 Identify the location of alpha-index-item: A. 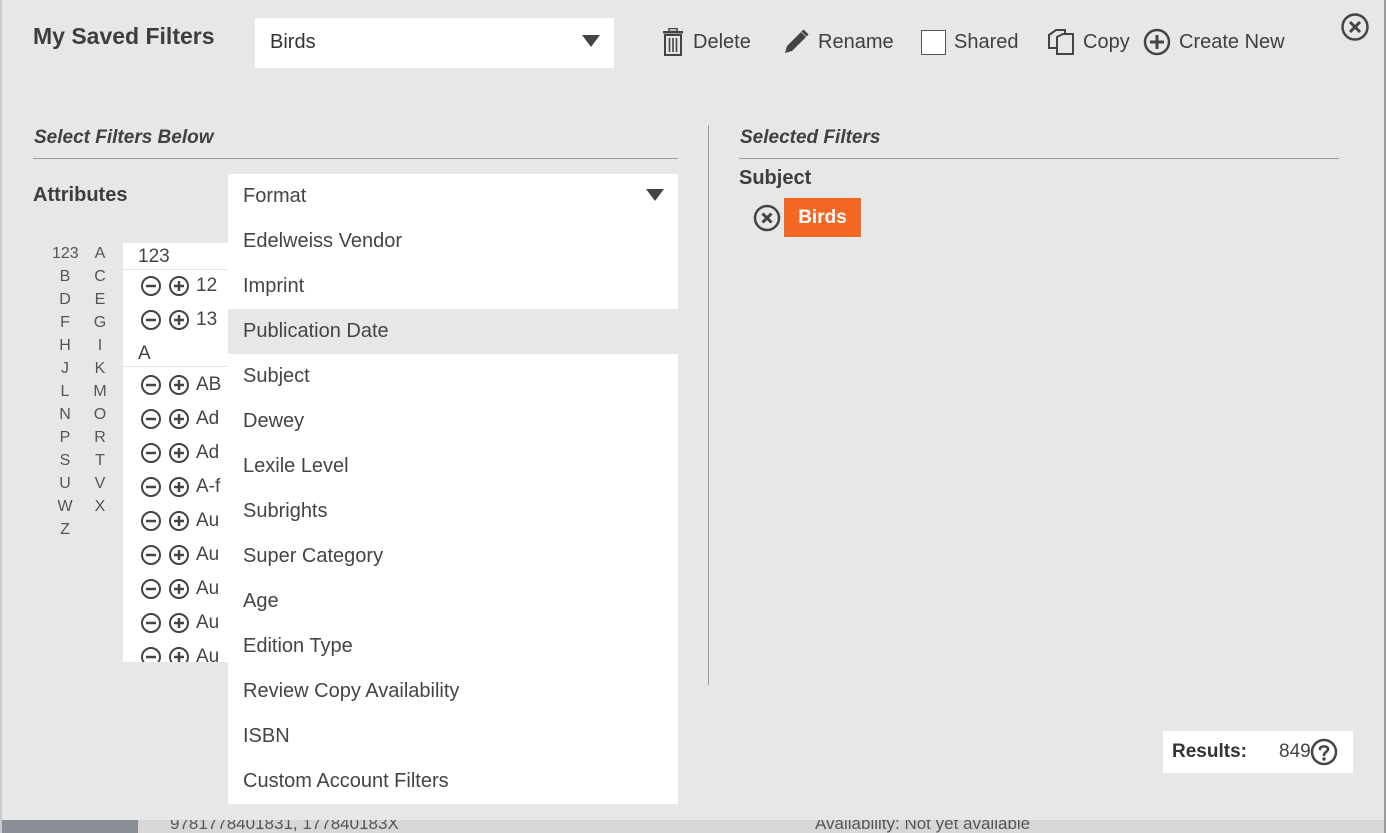
(100, 254).